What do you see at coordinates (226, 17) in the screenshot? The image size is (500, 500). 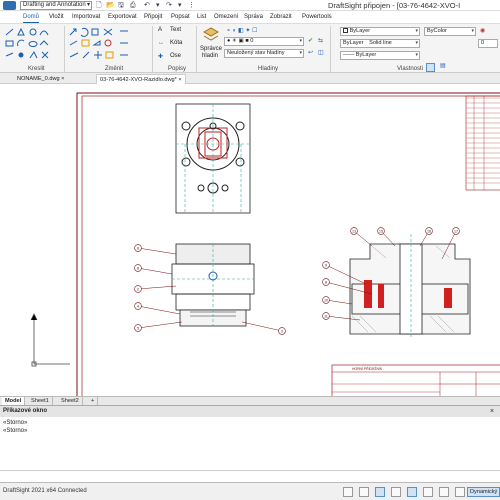 I see `tab-omezeni: Omezení` at bounding box center [226, 17].